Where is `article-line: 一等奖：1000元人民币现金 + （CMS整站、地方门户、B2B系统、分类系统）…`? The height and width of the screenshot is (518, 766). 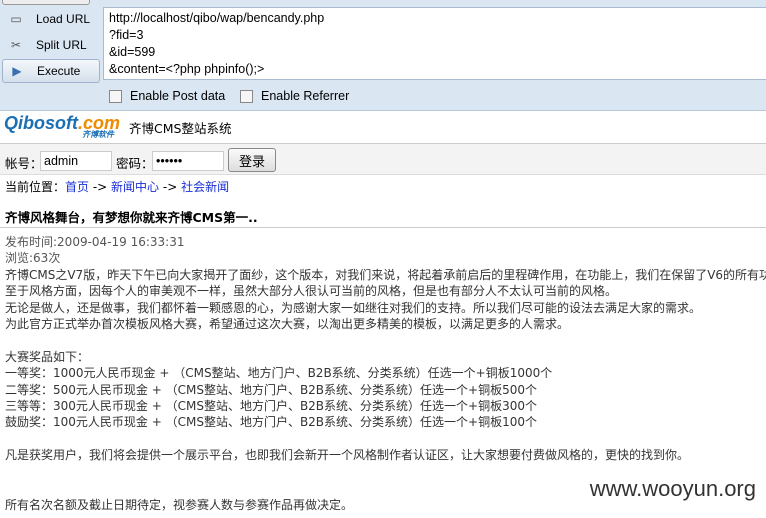
article-line: 一等奖：1000元人民币现金 + （CMS整站、地方门户、B2B系统、分类系统）… is located at coordinates (279, 373).